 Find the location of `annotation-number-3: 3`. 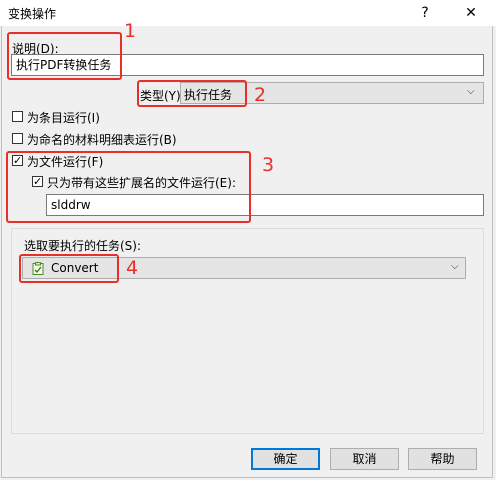

annotation-number-3: 3 is located at coordinates (268, 165).